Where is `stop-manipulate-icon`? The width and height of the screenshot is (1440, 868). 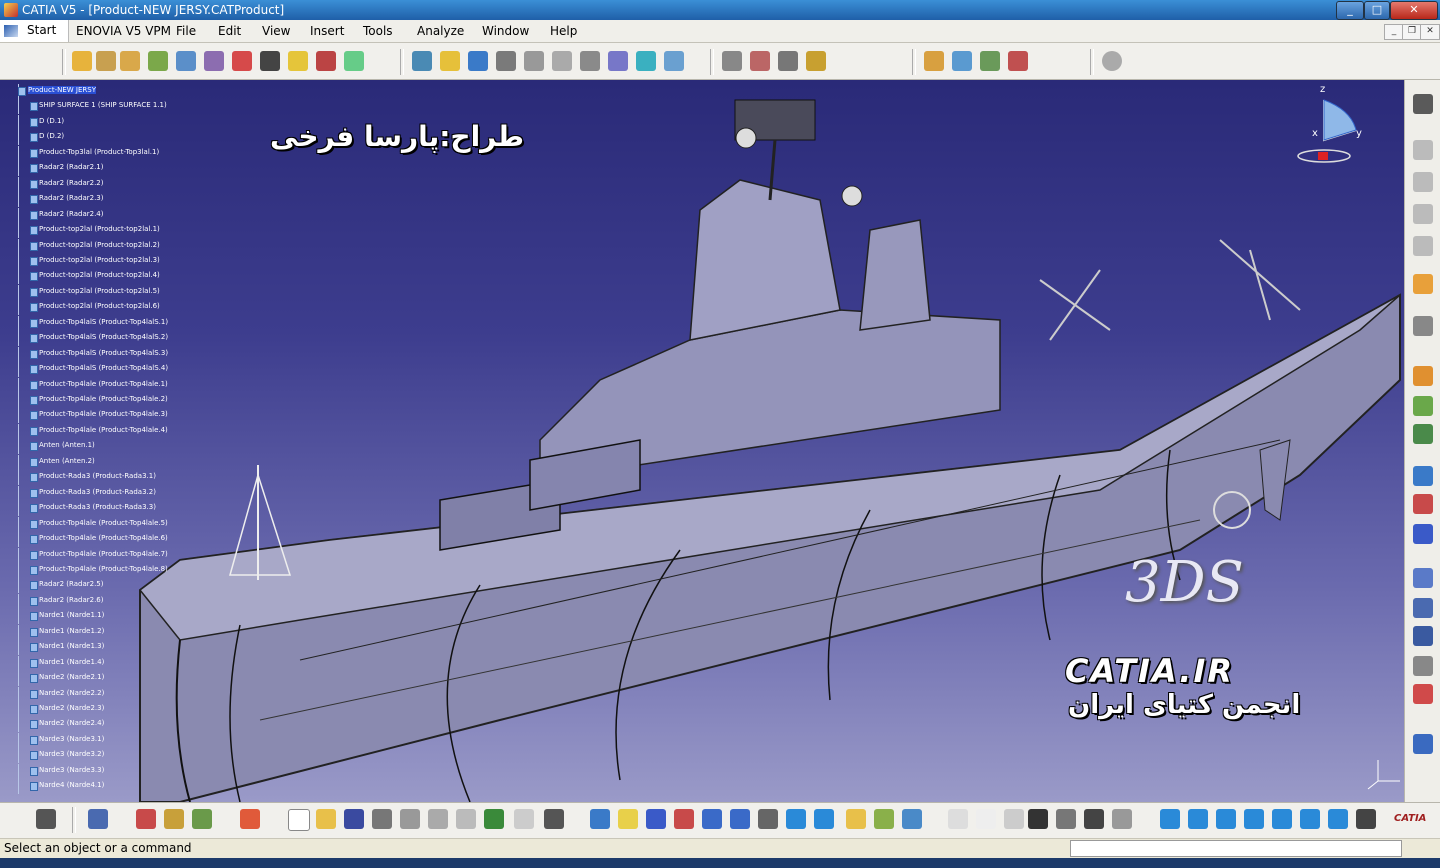 stop-manipulate-icon is located at coordinates (506, 61).